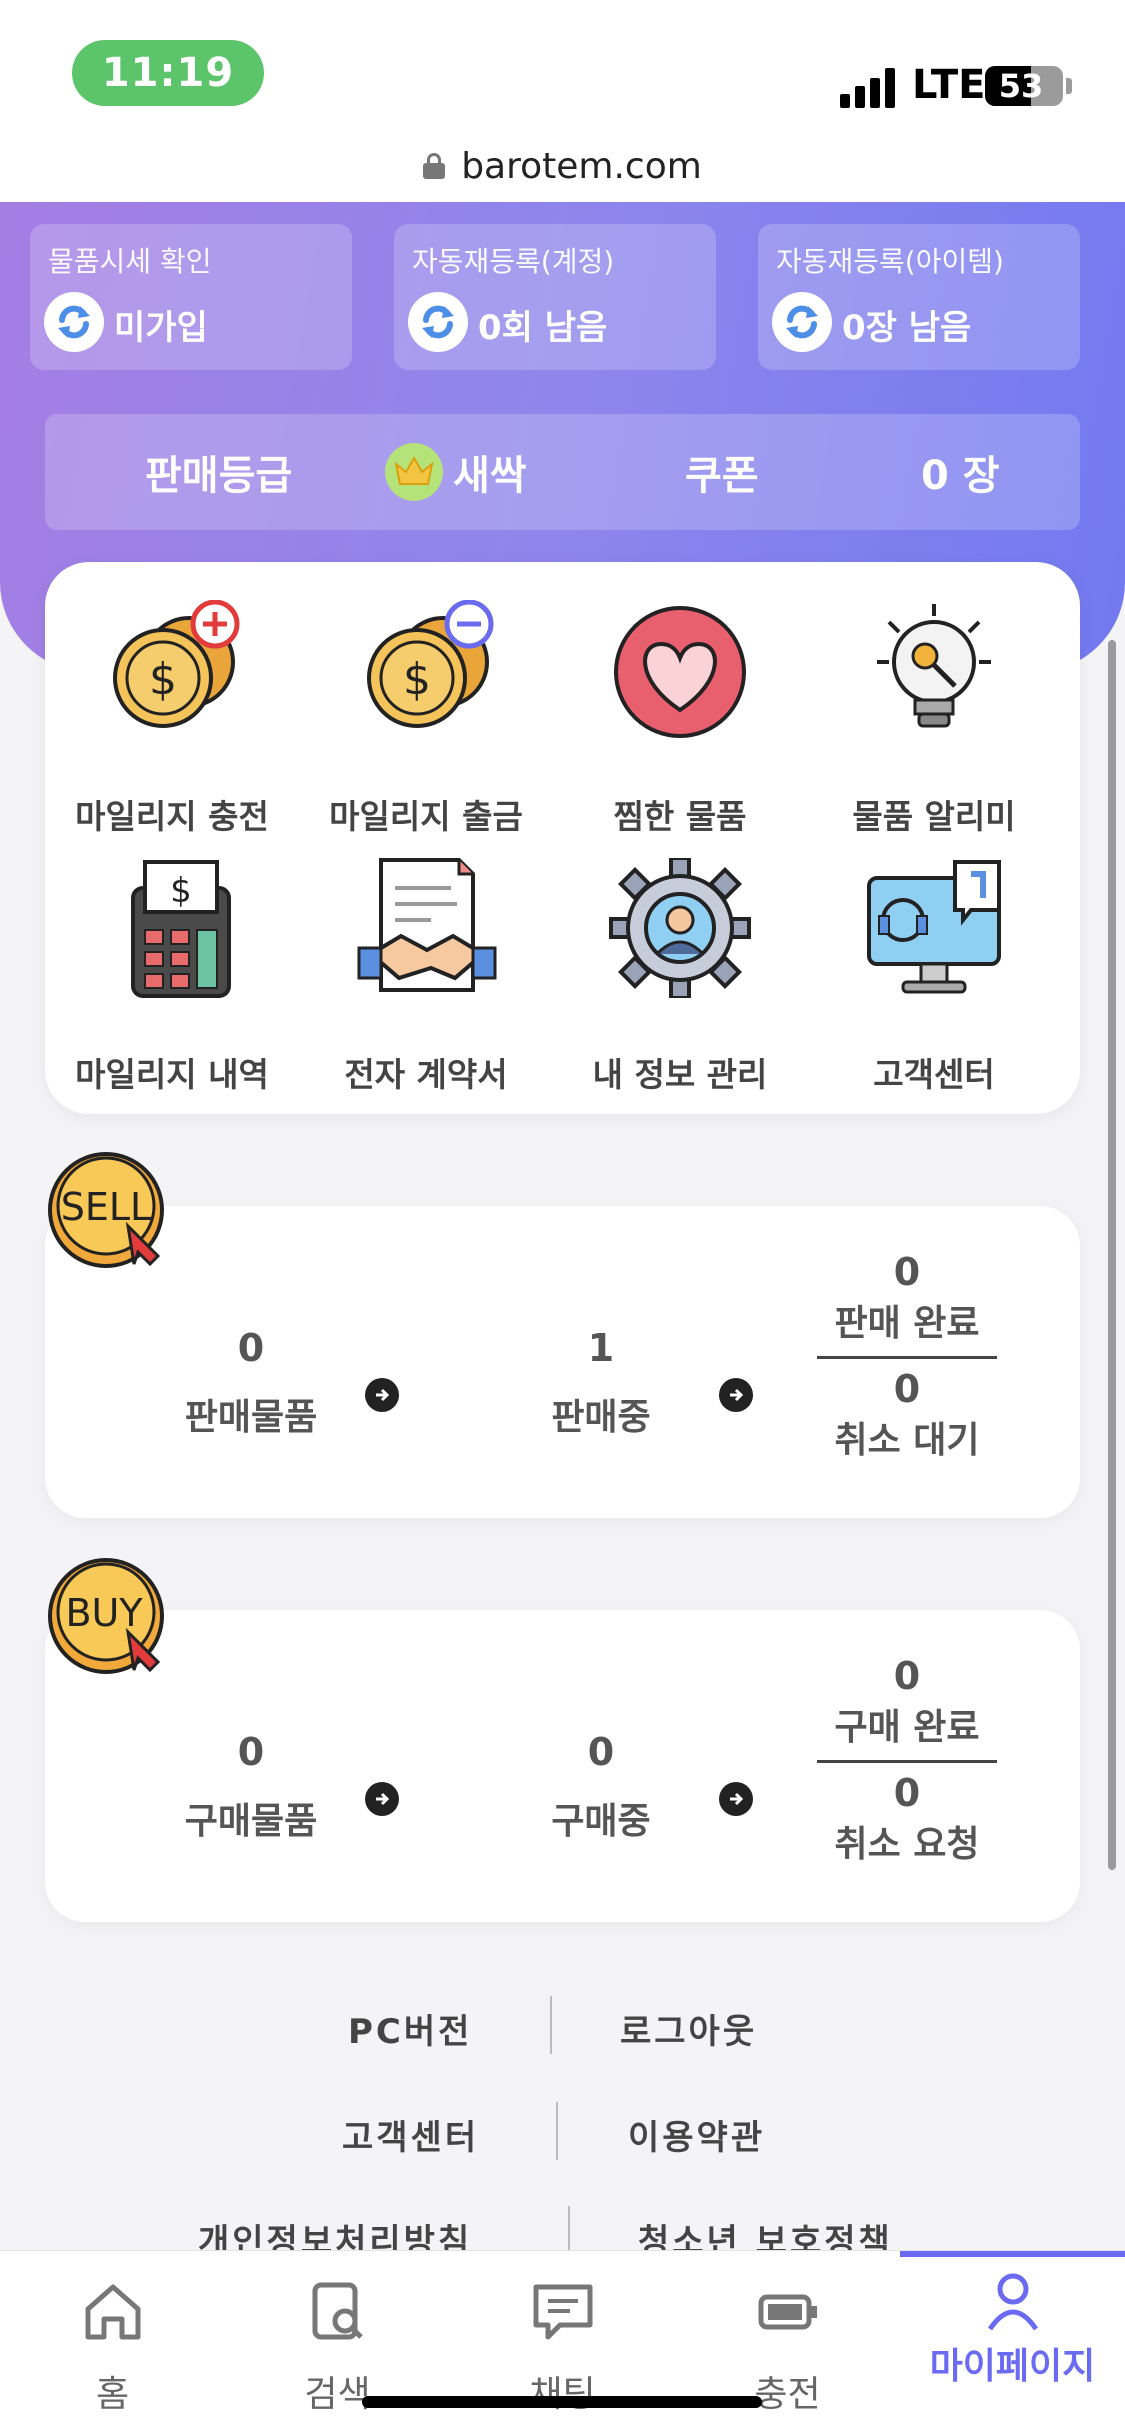 The width and height of the screenshot is (1125, 2436). Describe the element at coordinates (562, 472) in the screenshot. I see `grade-bar: 판매등급 새싹 쿠폰 0 장` at that location.